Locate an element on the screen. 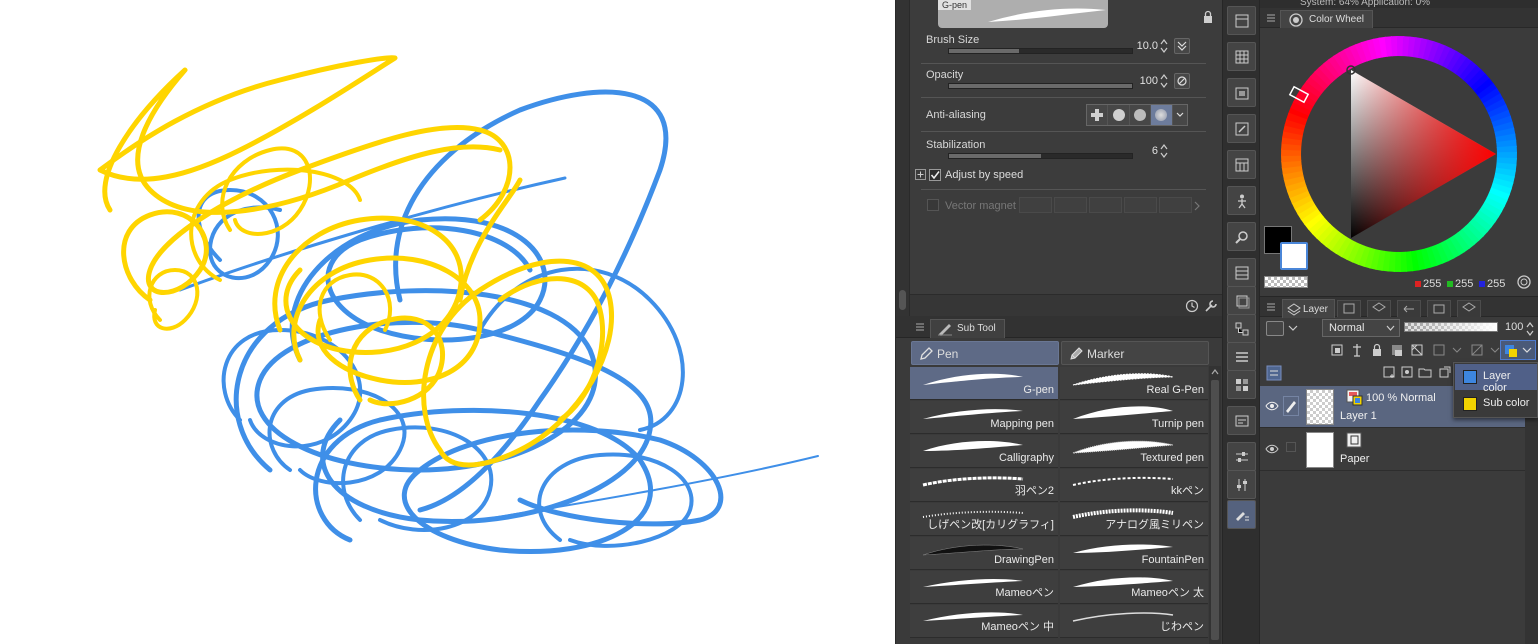 The image size is (1538, 644). layer-opacity-value: 100 is located at coordinates (1514, 327).